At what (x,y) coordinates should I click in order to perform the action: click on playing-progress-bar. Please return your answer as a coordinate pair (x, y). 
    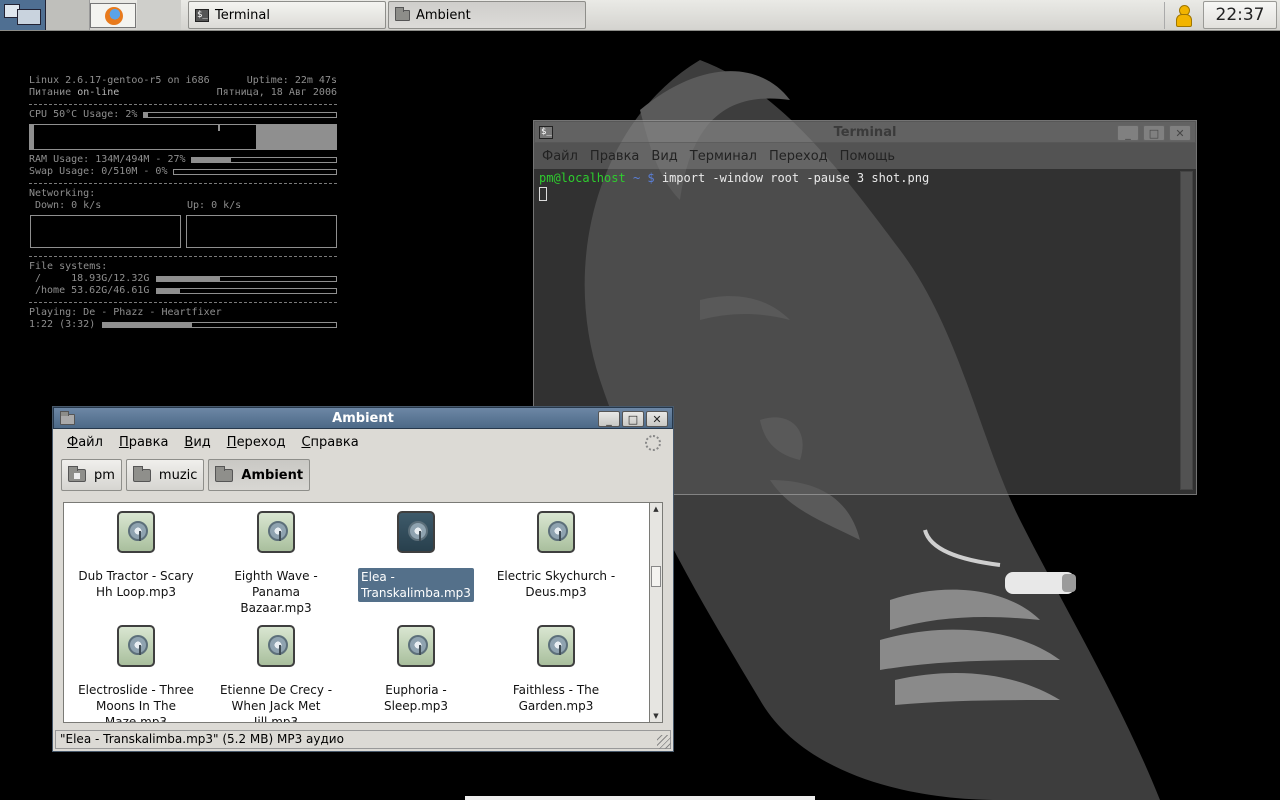
    Looking at the image, I should click on (219, 325).